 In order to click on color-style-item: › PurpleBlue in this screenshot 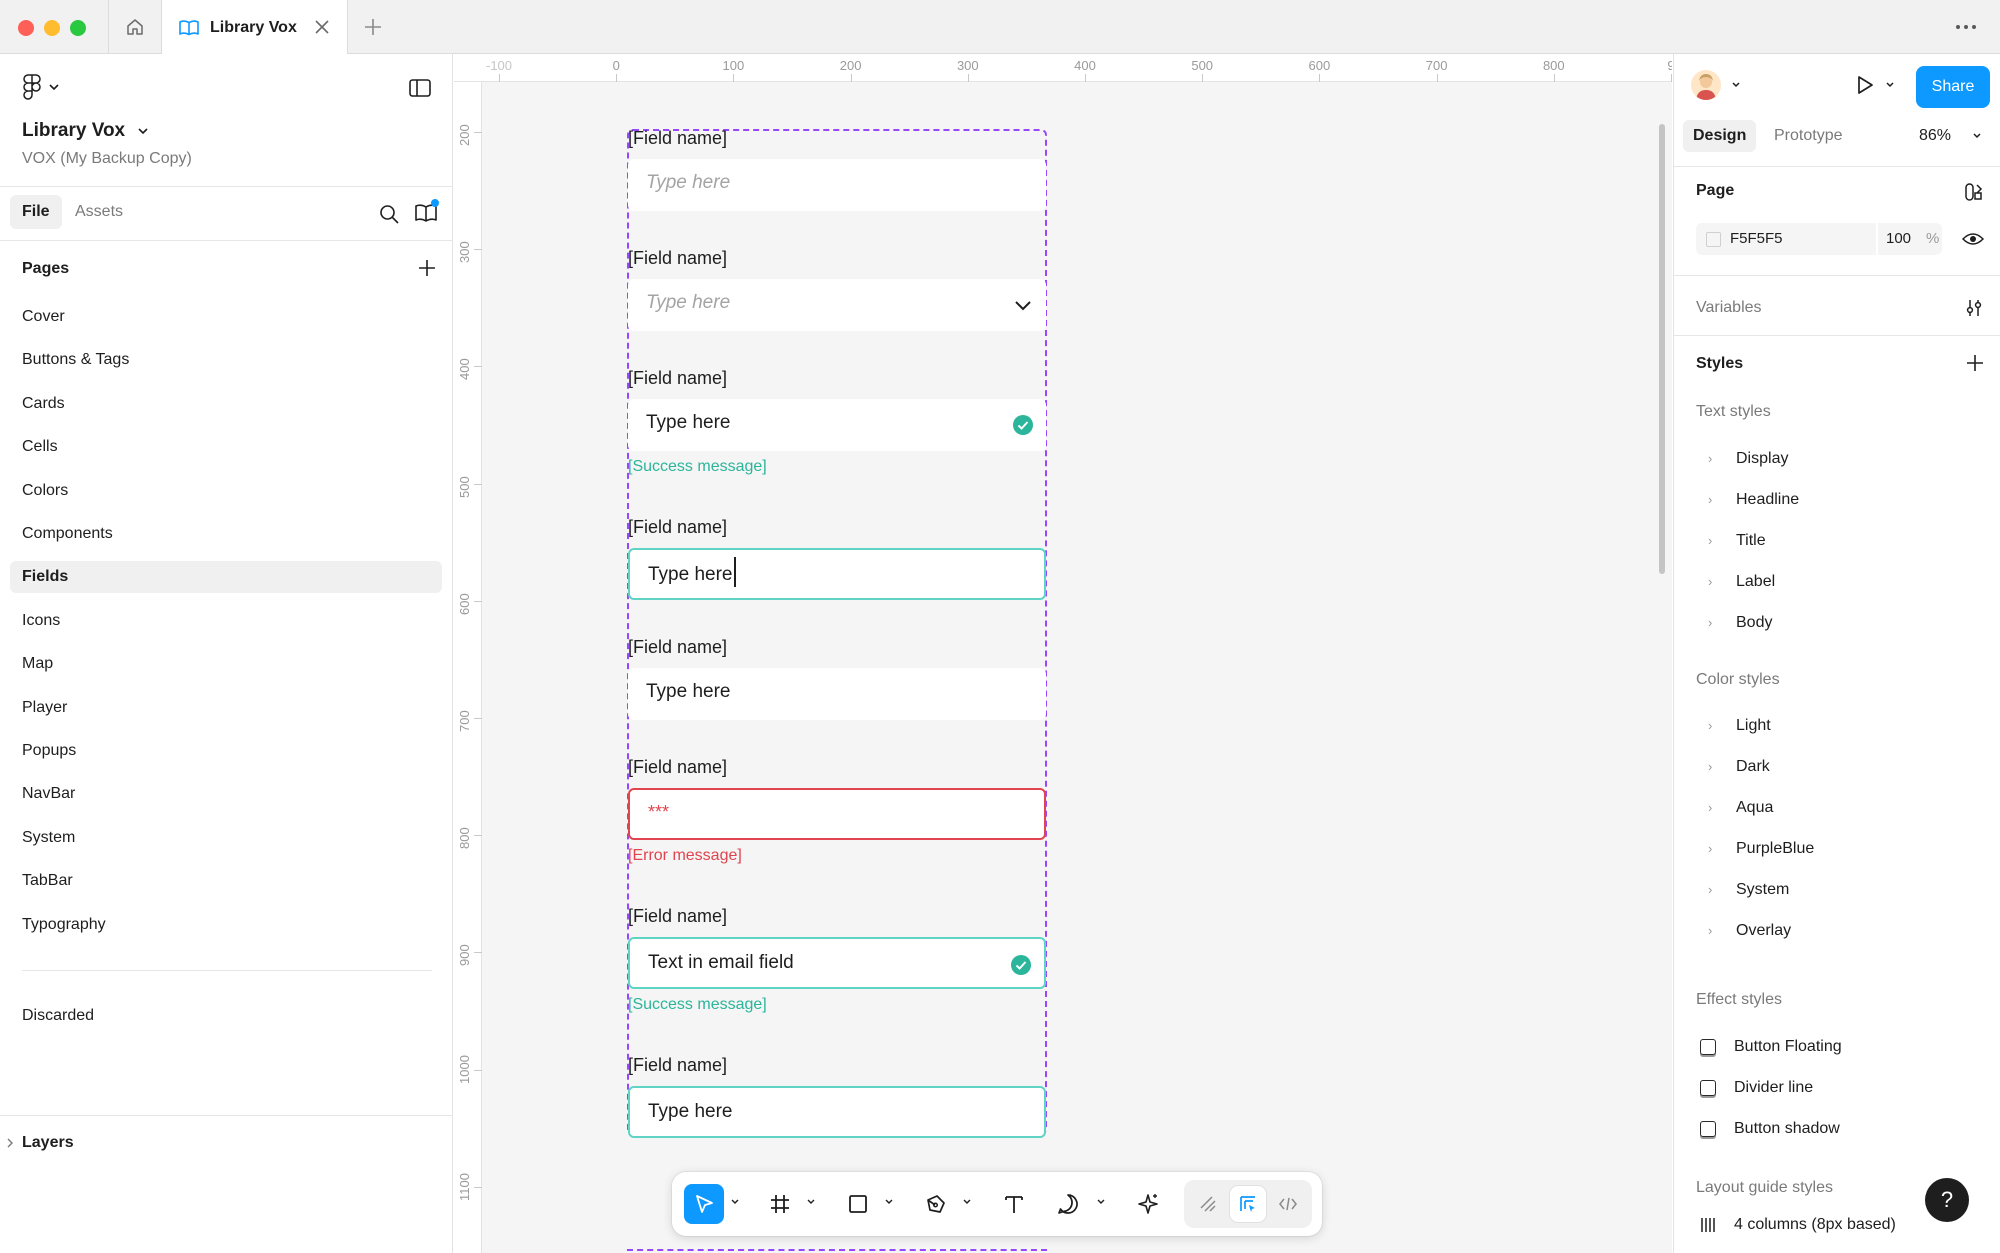, I will do `click(1761, 849)`.